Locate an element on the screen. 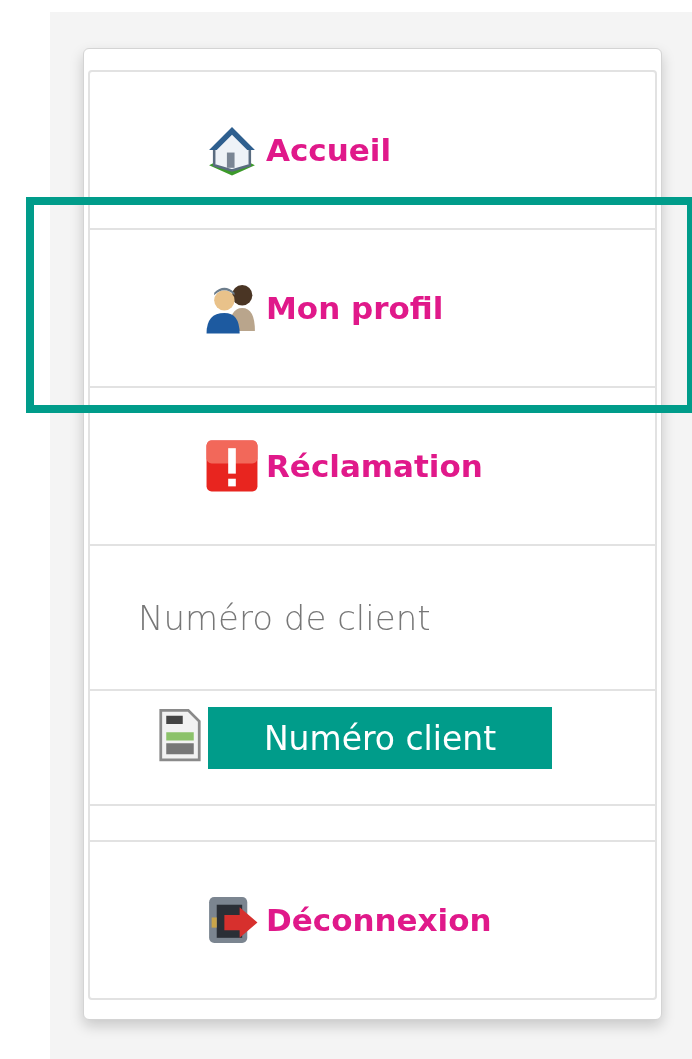  menu-link: Déconnexion is located at coordinates (348, 920).